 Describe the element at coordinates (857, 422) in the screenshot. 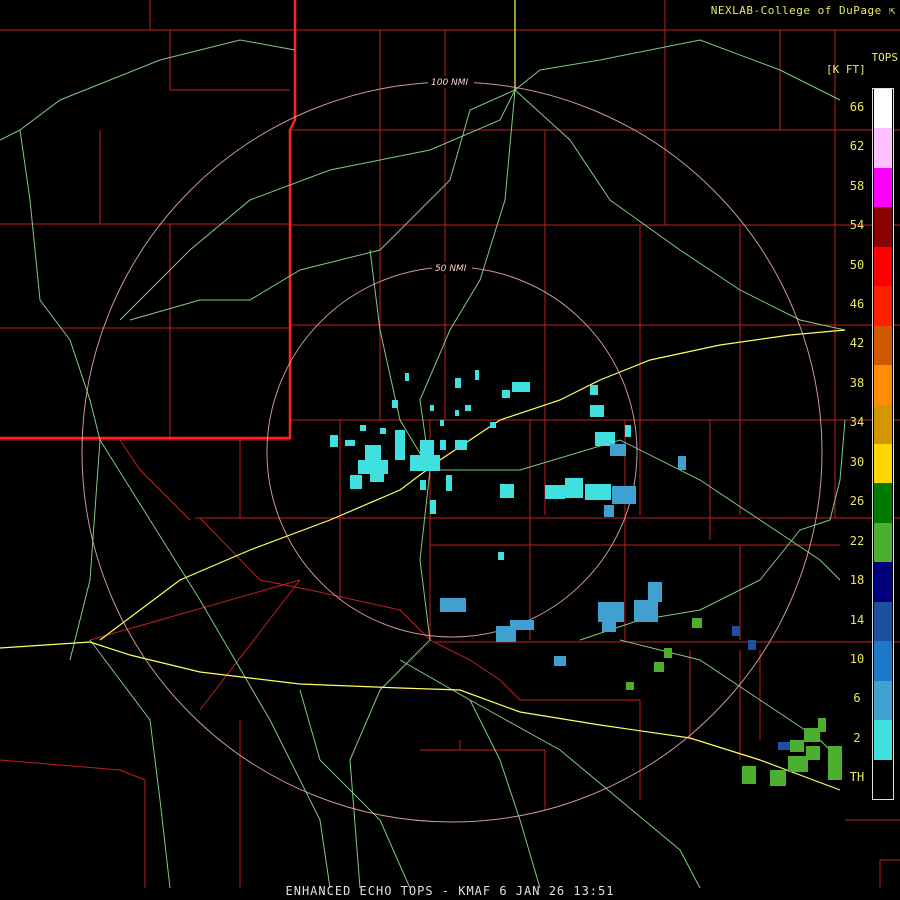

I see `legend-label: 34` at that location.